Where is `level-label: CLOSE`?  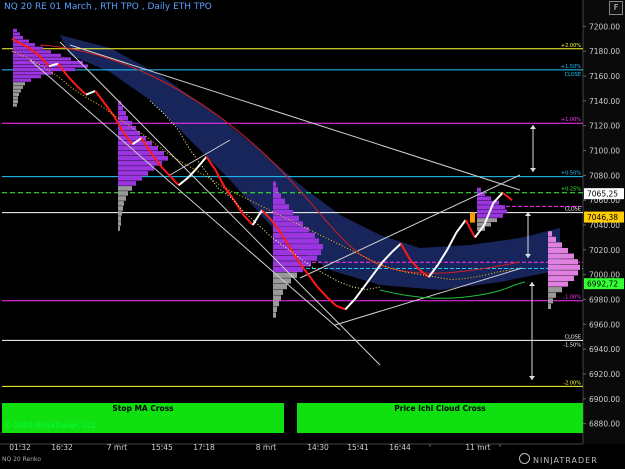 level-label: CLOSE is located at coordinates (573, 337).